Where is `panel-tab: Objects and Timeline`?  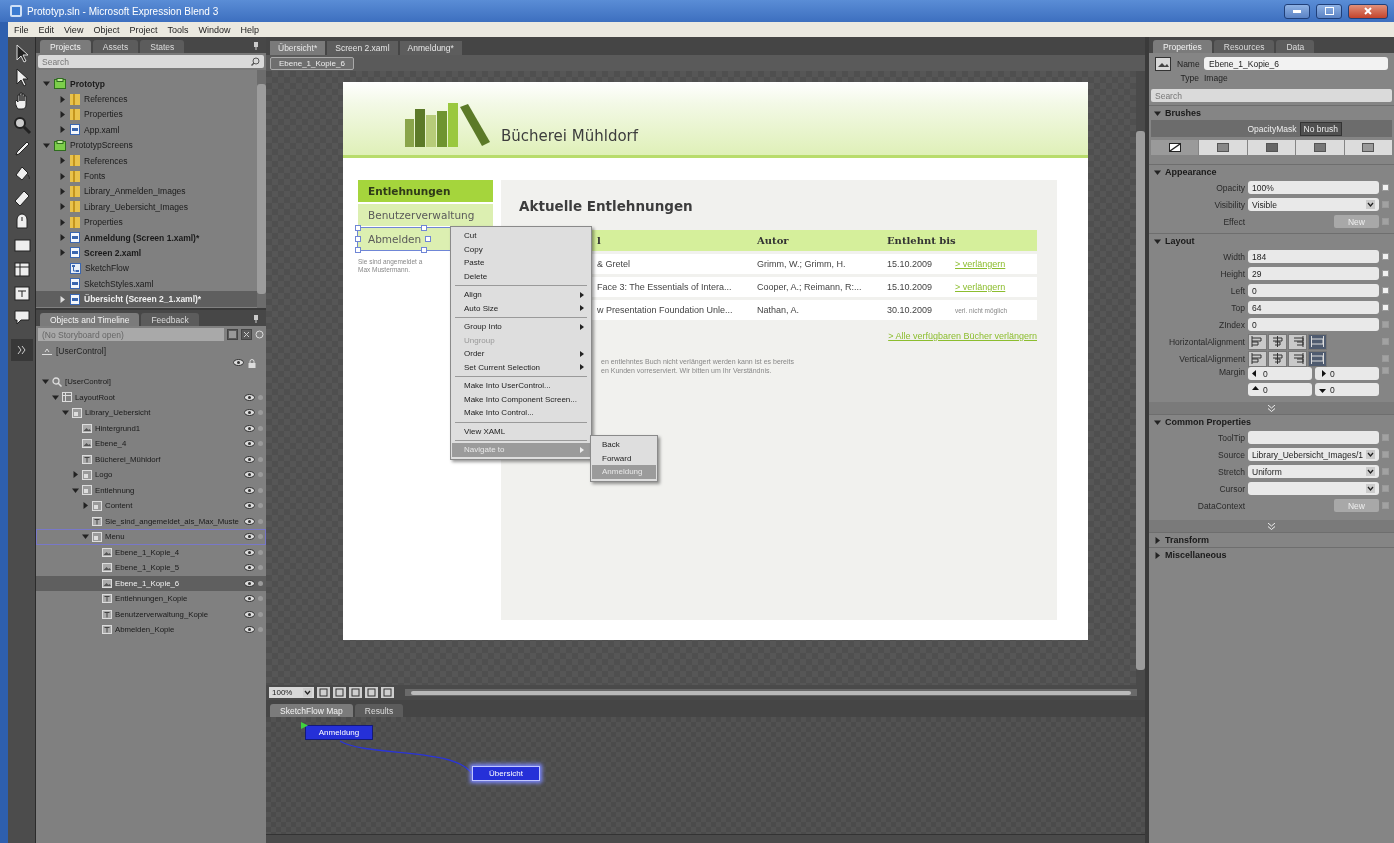 panel-tab: Objects and Timeline is located at coordinates (90, 319).